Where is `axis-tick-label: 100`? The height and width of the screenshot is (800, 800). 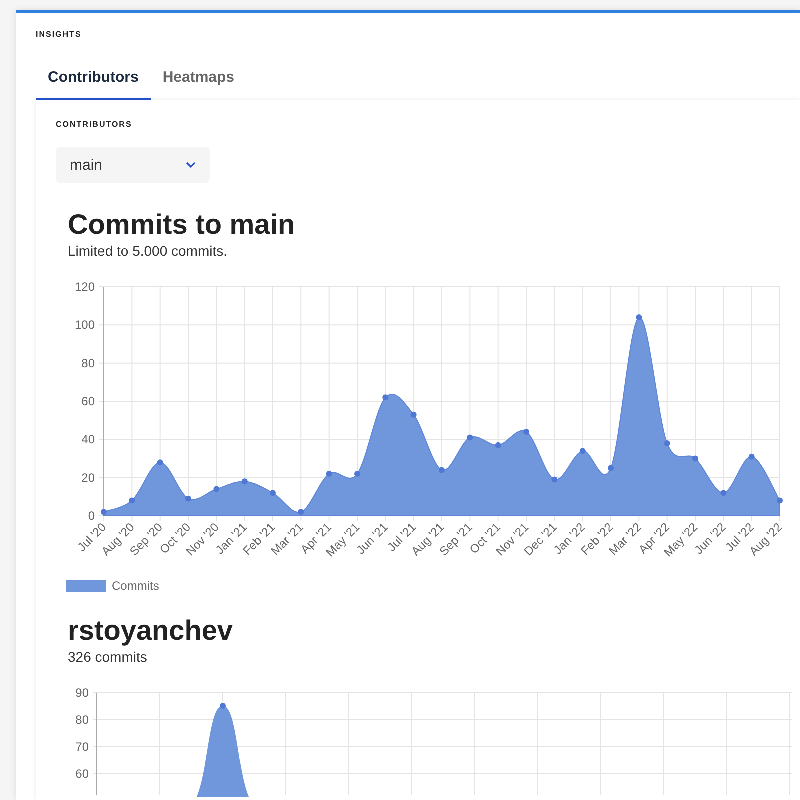 axis-tick-label: 100 is located at coordinates (84, 325).